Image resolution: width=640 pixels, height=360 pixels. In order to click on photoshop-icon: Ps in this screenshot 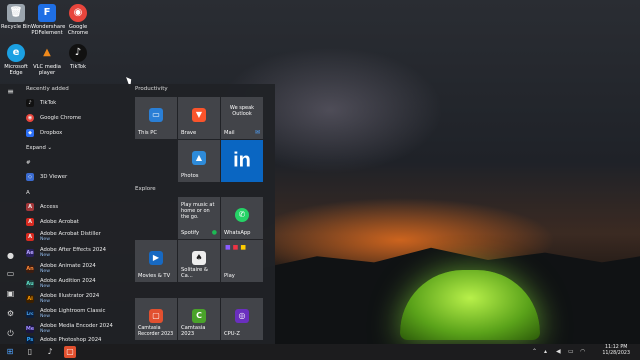, I will do `click(30, 339)`.